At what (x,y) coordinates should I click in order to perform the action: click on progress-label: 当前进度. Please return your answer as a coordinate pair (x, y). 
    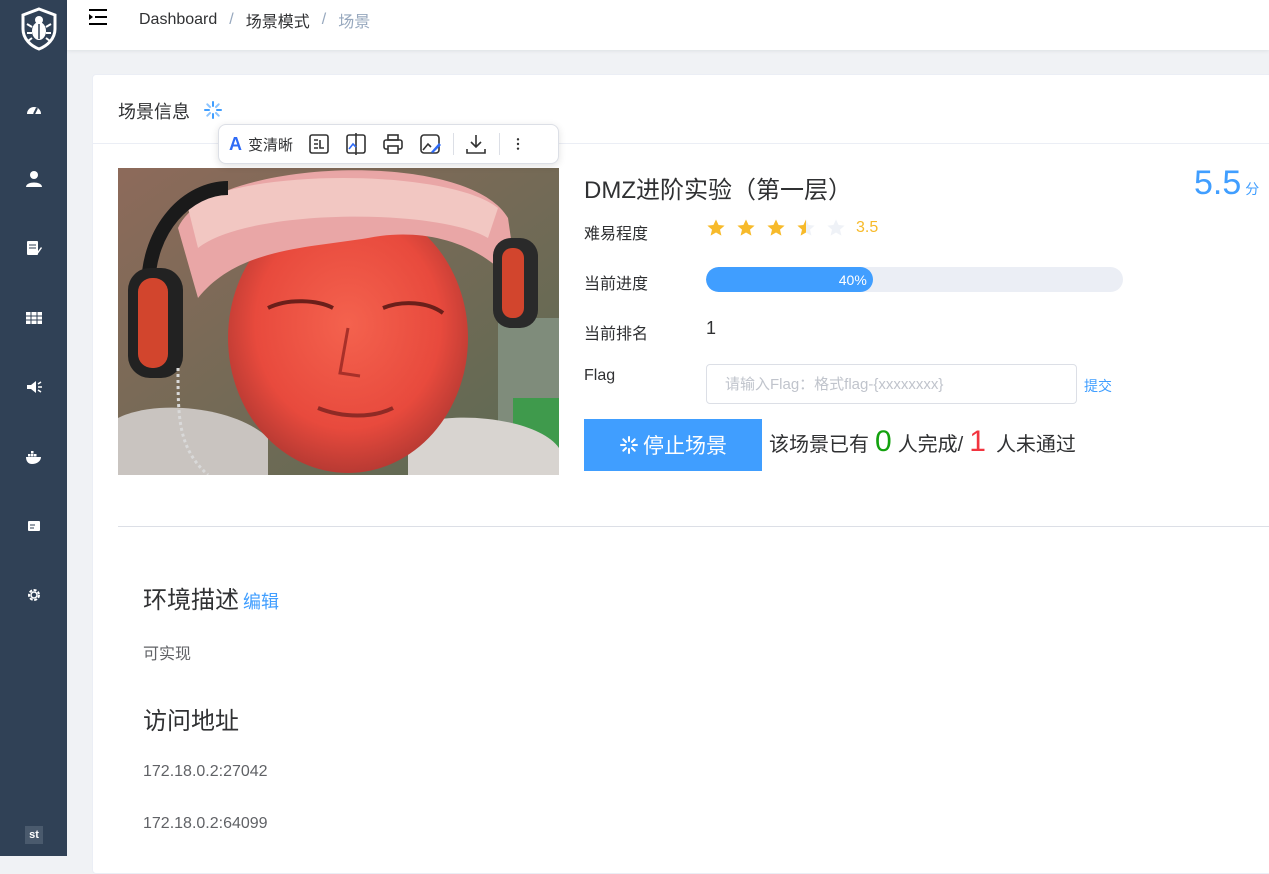
    Looking at the image, I should click on (616, 284).